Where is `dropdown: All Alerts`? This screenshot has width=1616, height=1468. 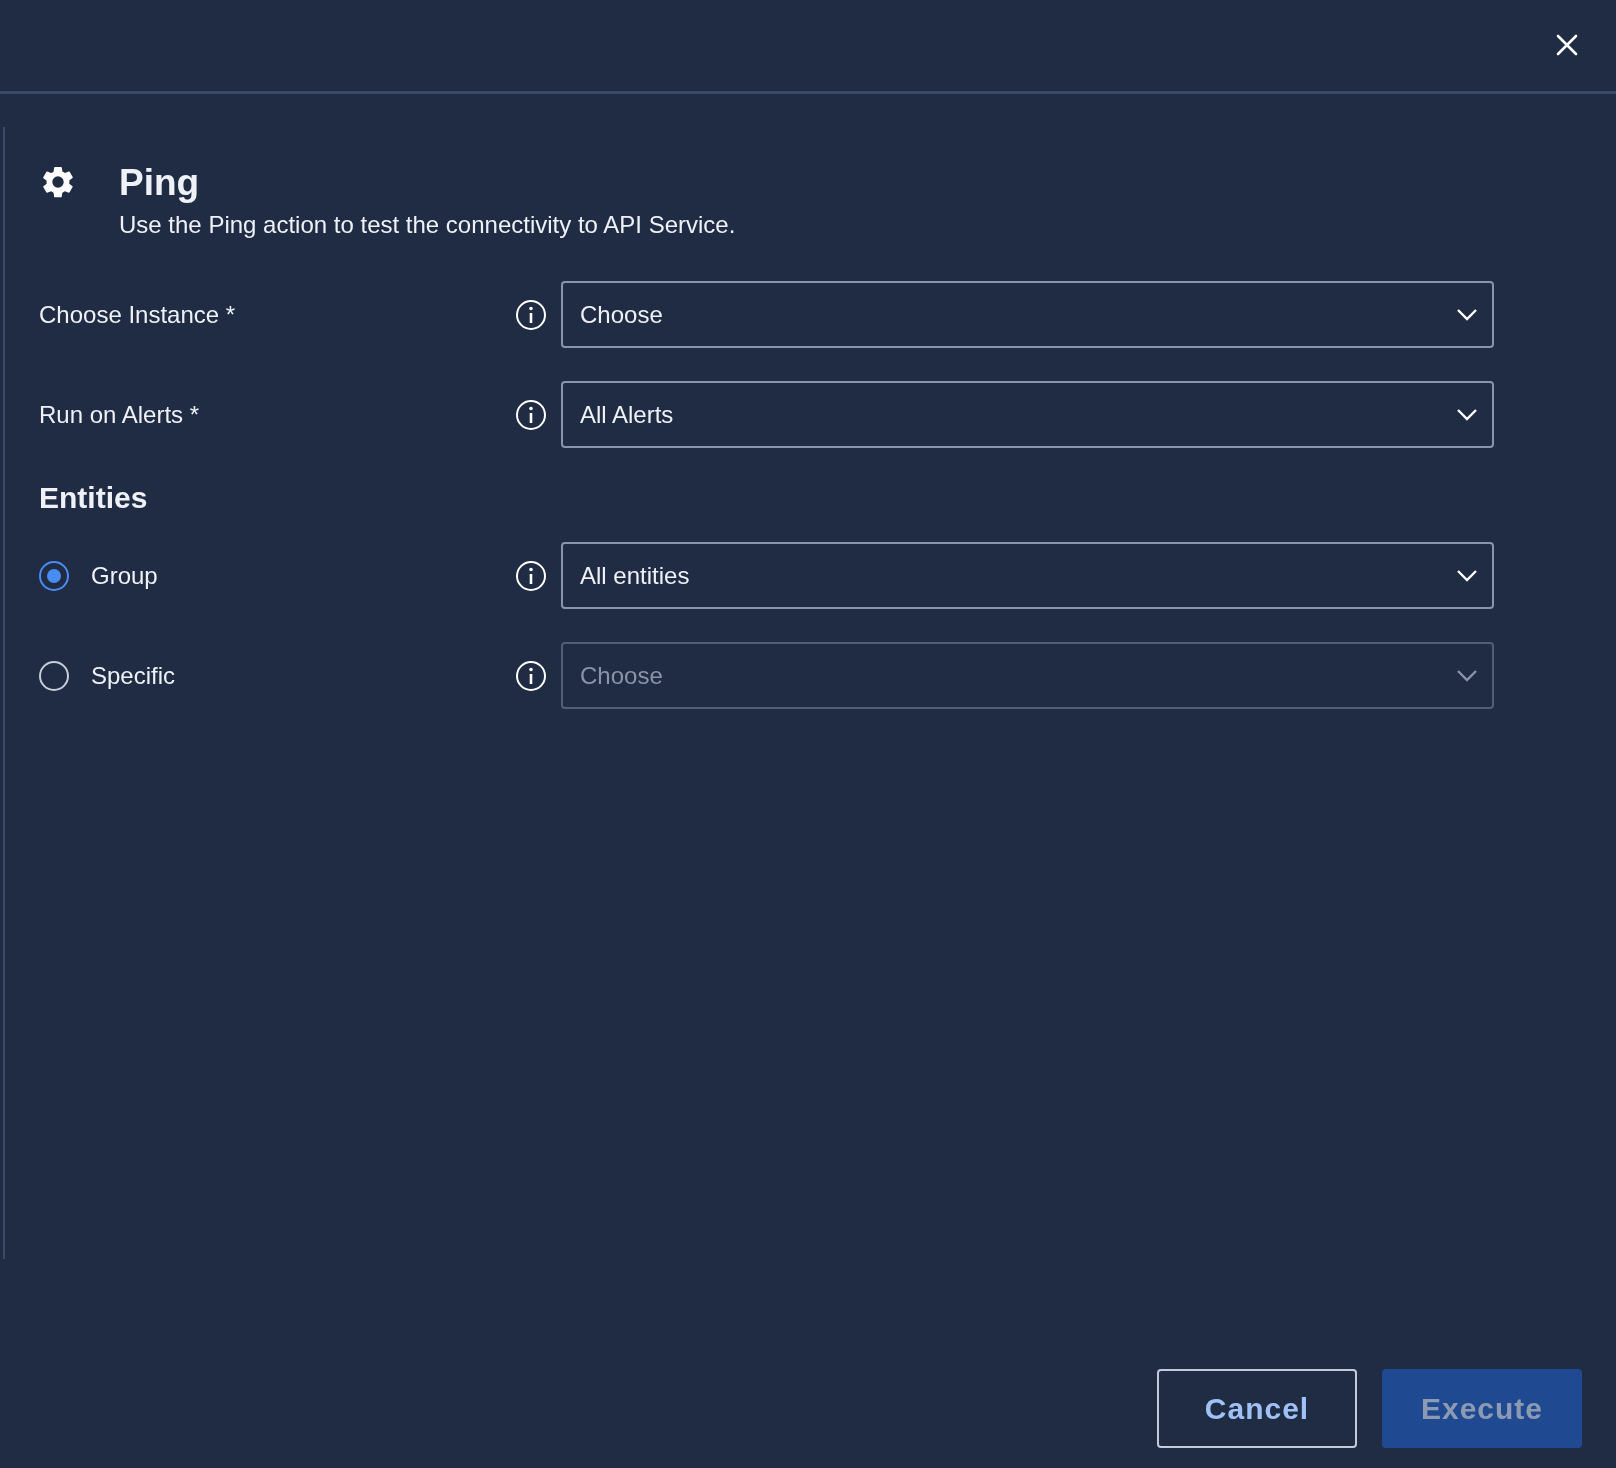 dropdown: All Alerts is located at coordinates (1027, 414).